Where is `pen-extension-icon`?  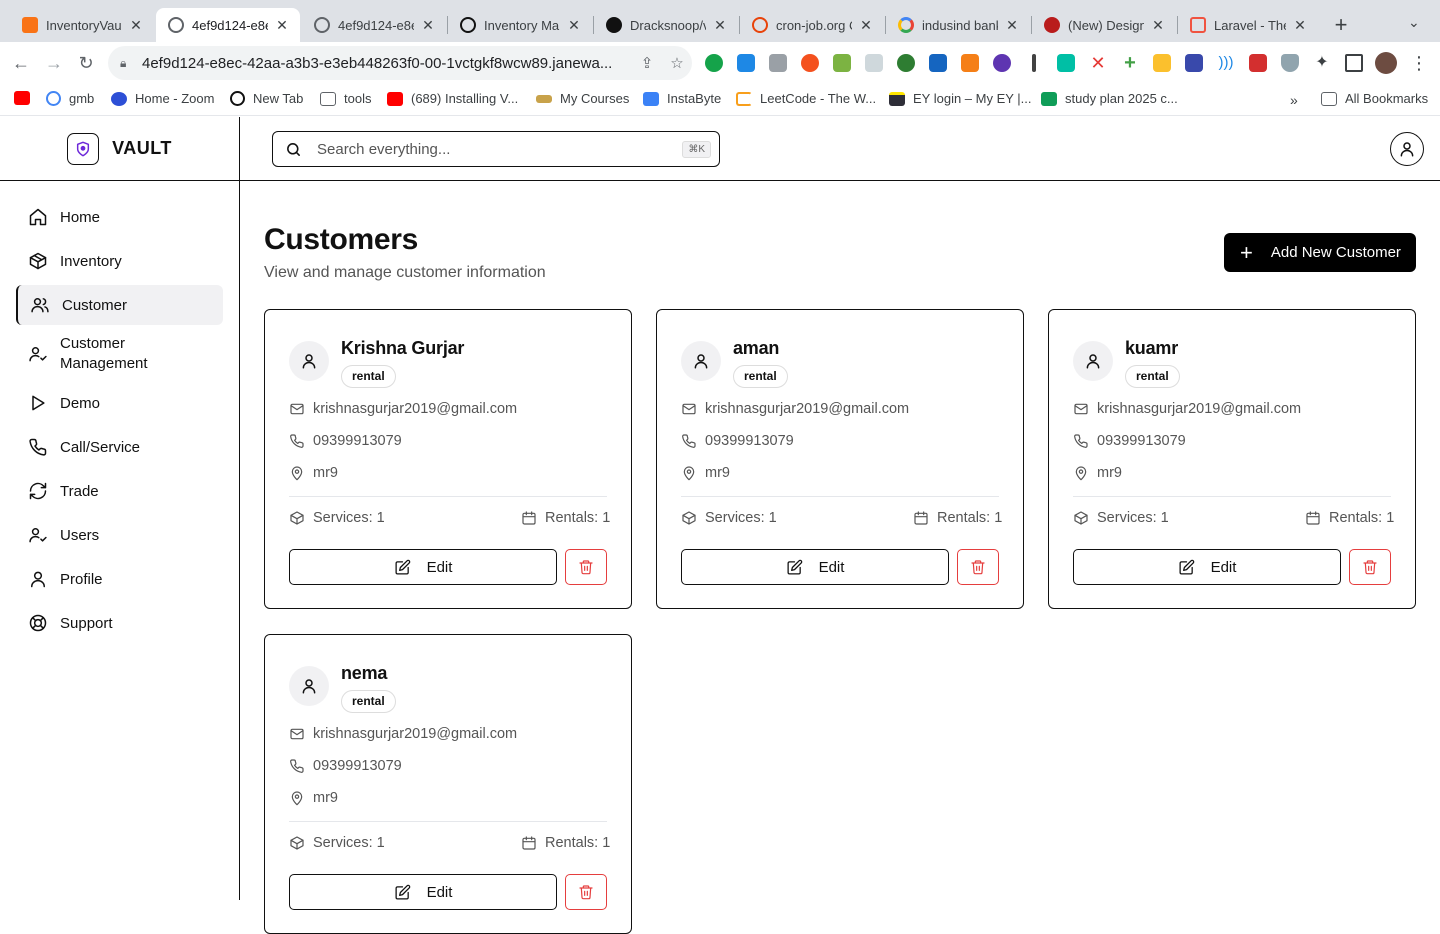 pen-extension-icon is located at coordinates (1034, 63).